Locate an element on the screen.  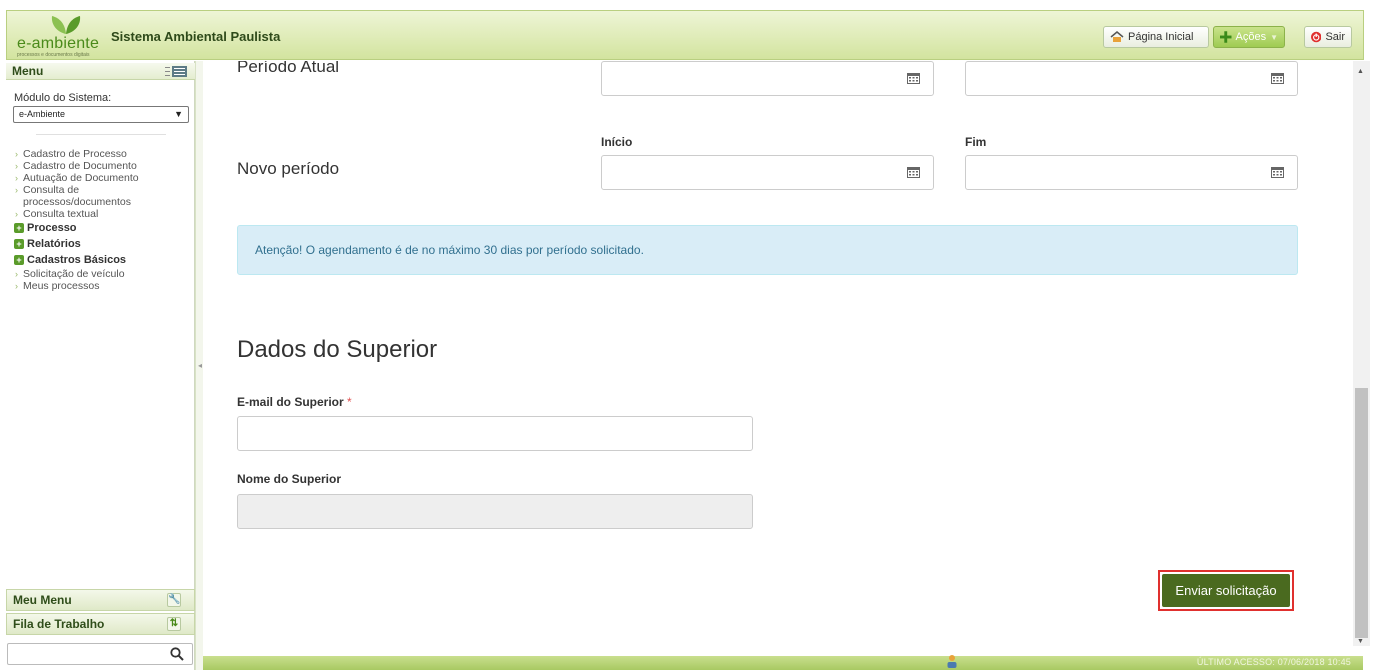
section-title-superior: Dados do Superior is located at coordinates (337, 349).